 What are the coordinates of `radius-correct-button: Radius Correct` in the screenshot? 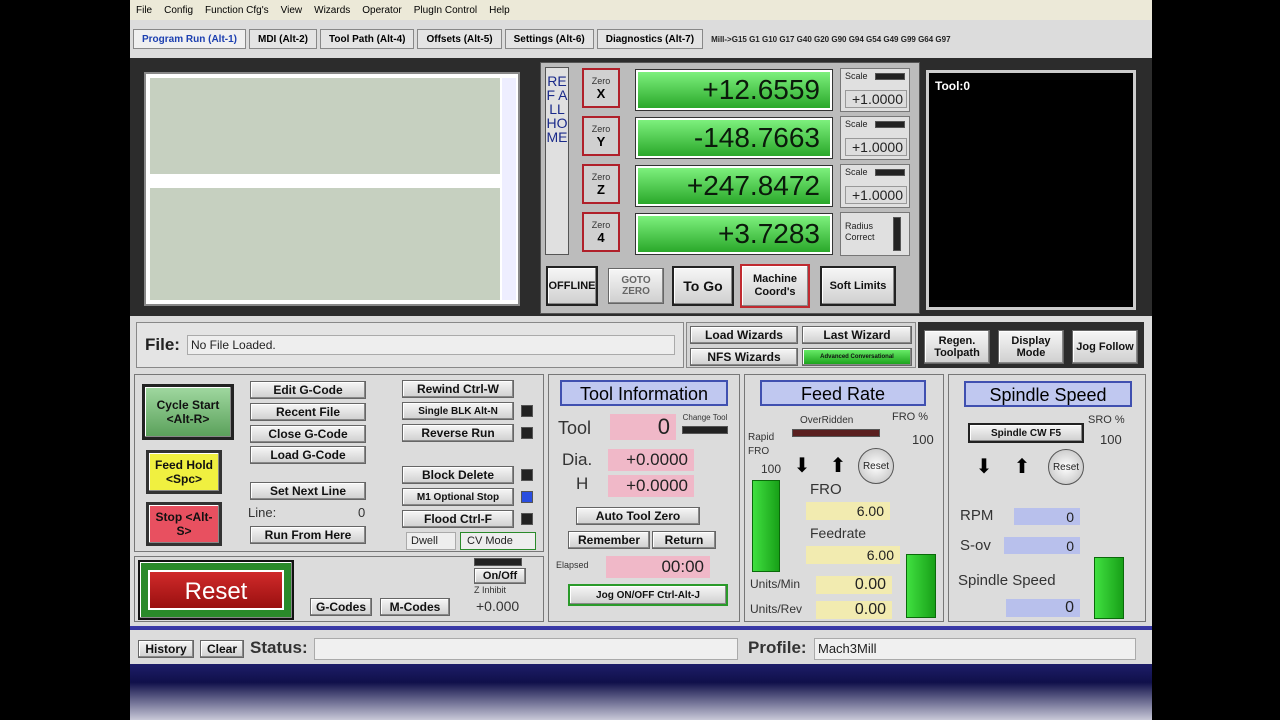 It's located at (875, 234).